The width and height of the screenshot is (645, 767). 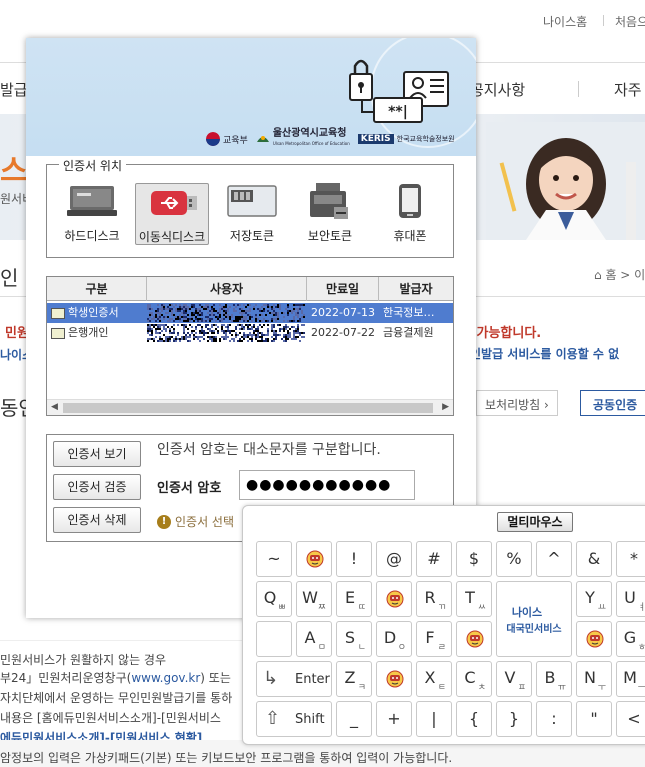 I want to click on key: Rㄲ, so click(x=434, y=599).